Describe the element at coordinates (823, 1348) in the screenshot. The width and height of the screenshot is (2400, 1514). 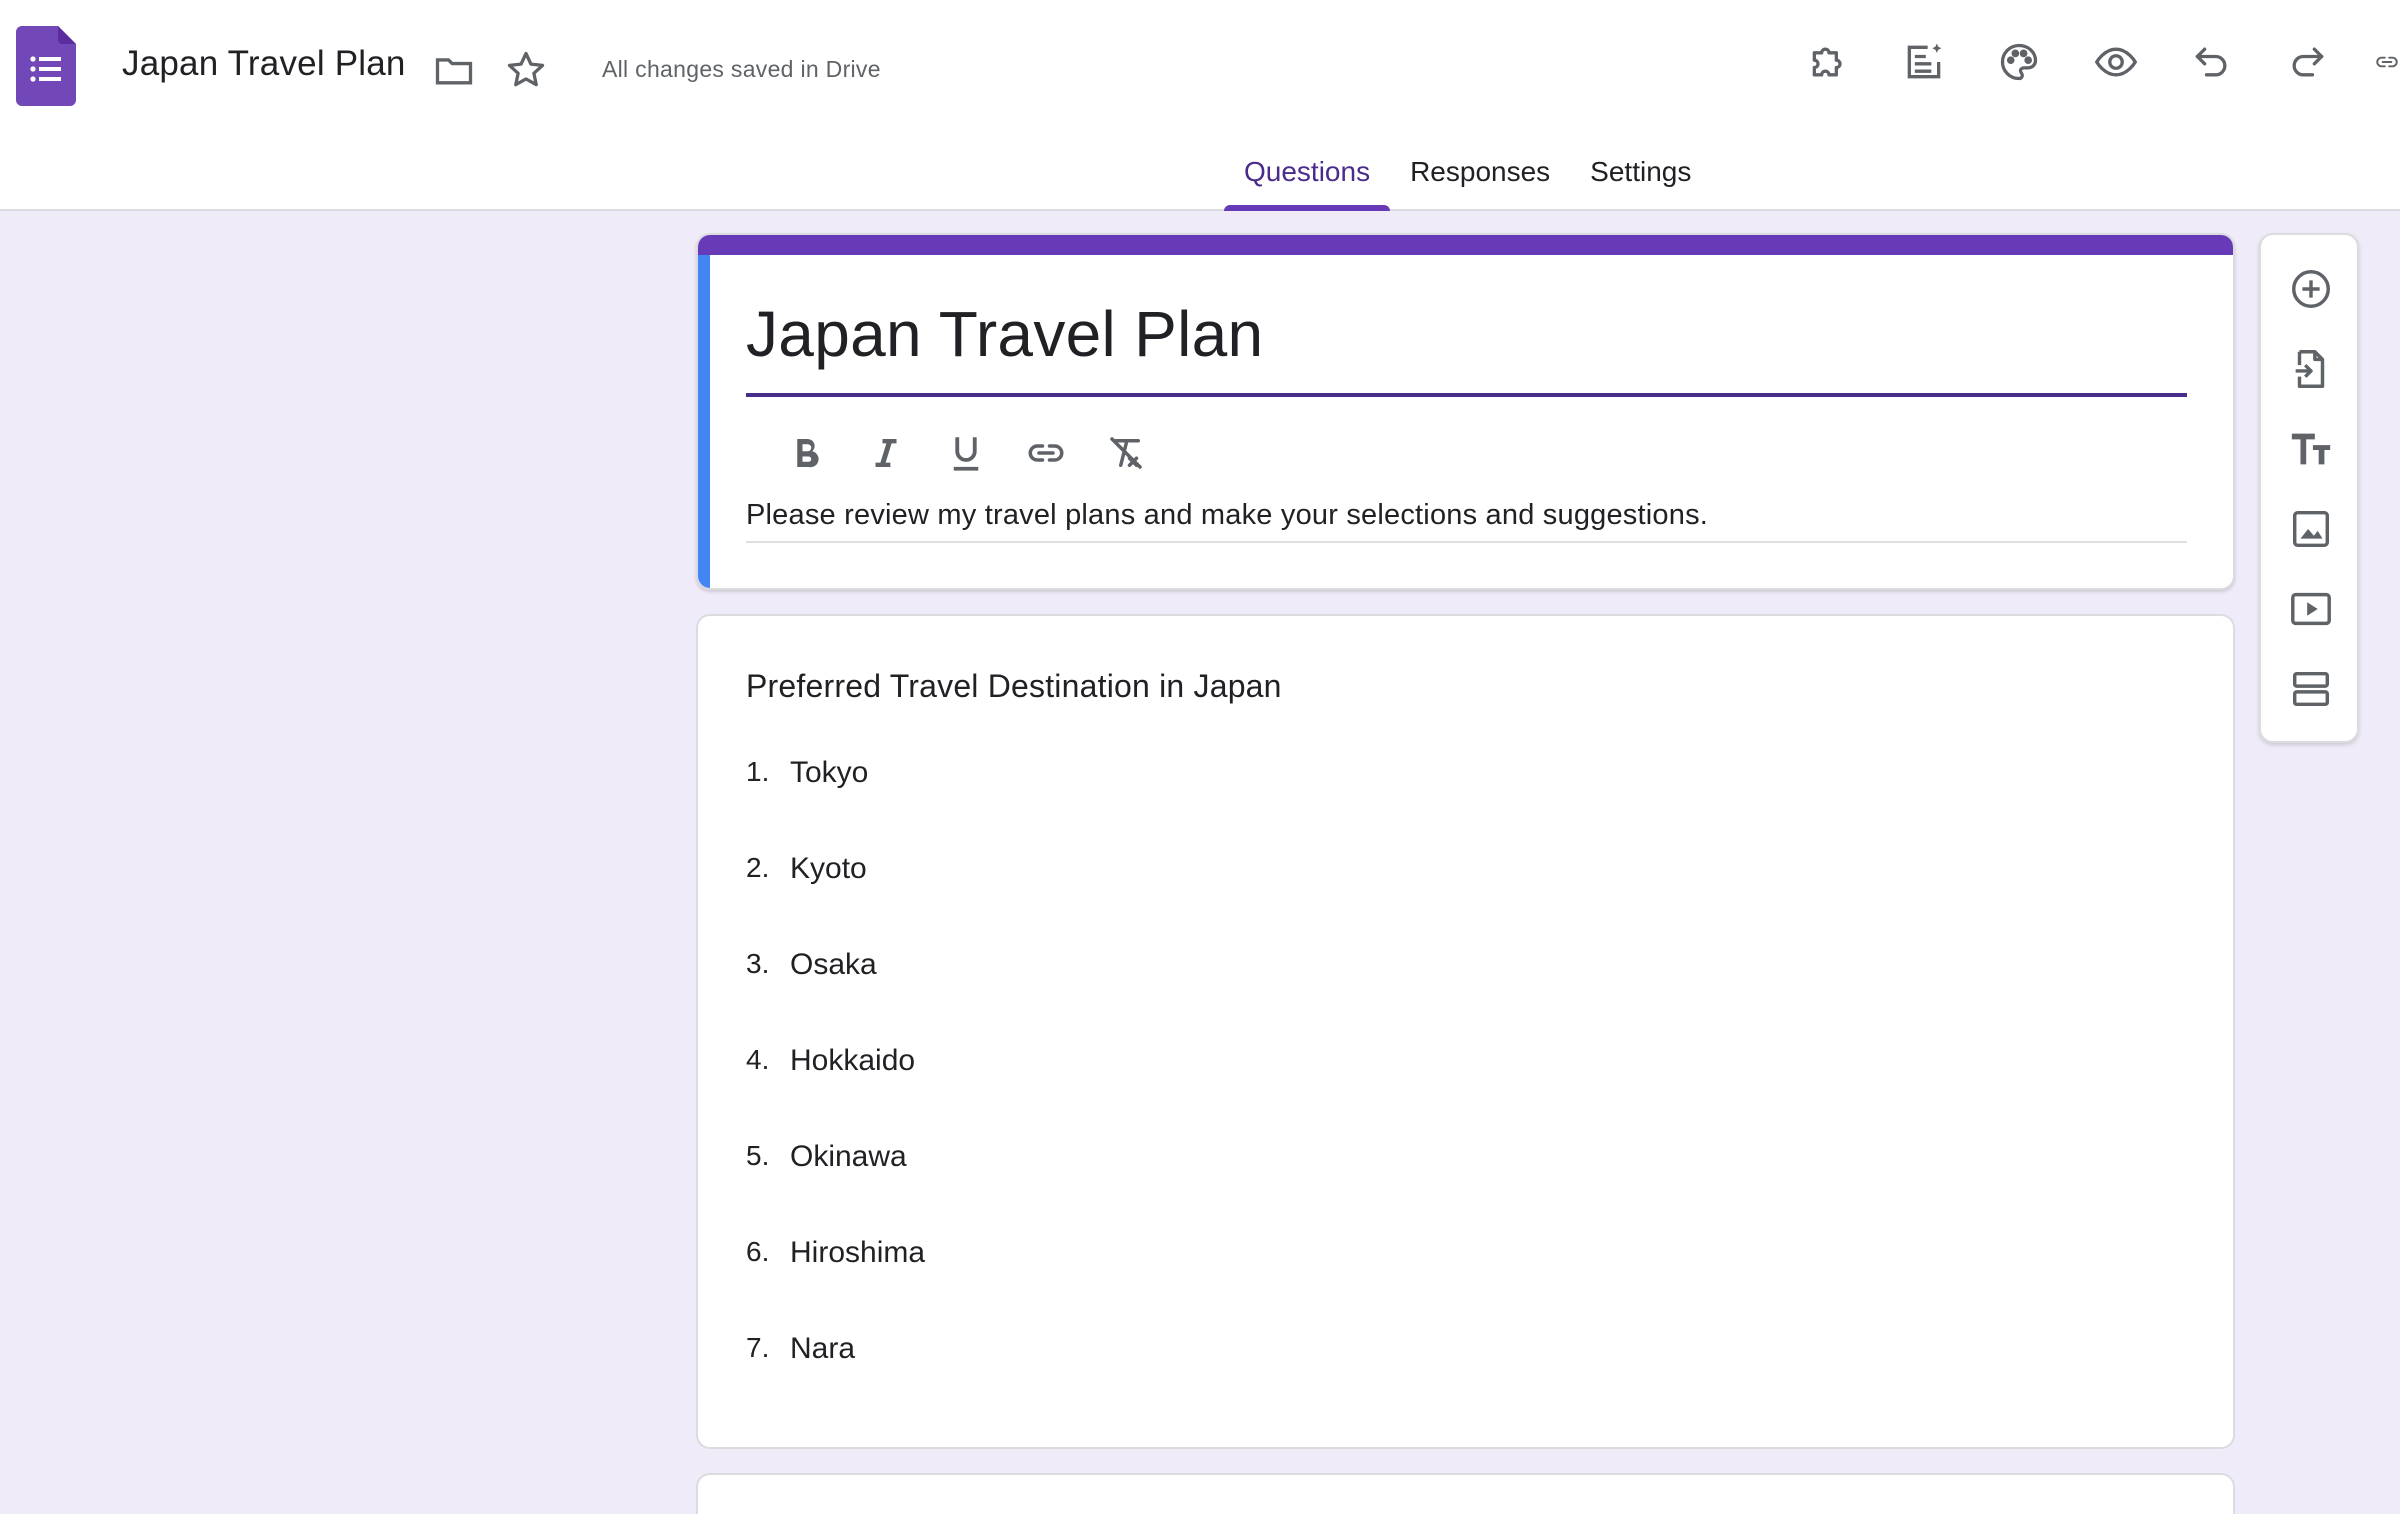
I see `option-label: Nara` at that location.